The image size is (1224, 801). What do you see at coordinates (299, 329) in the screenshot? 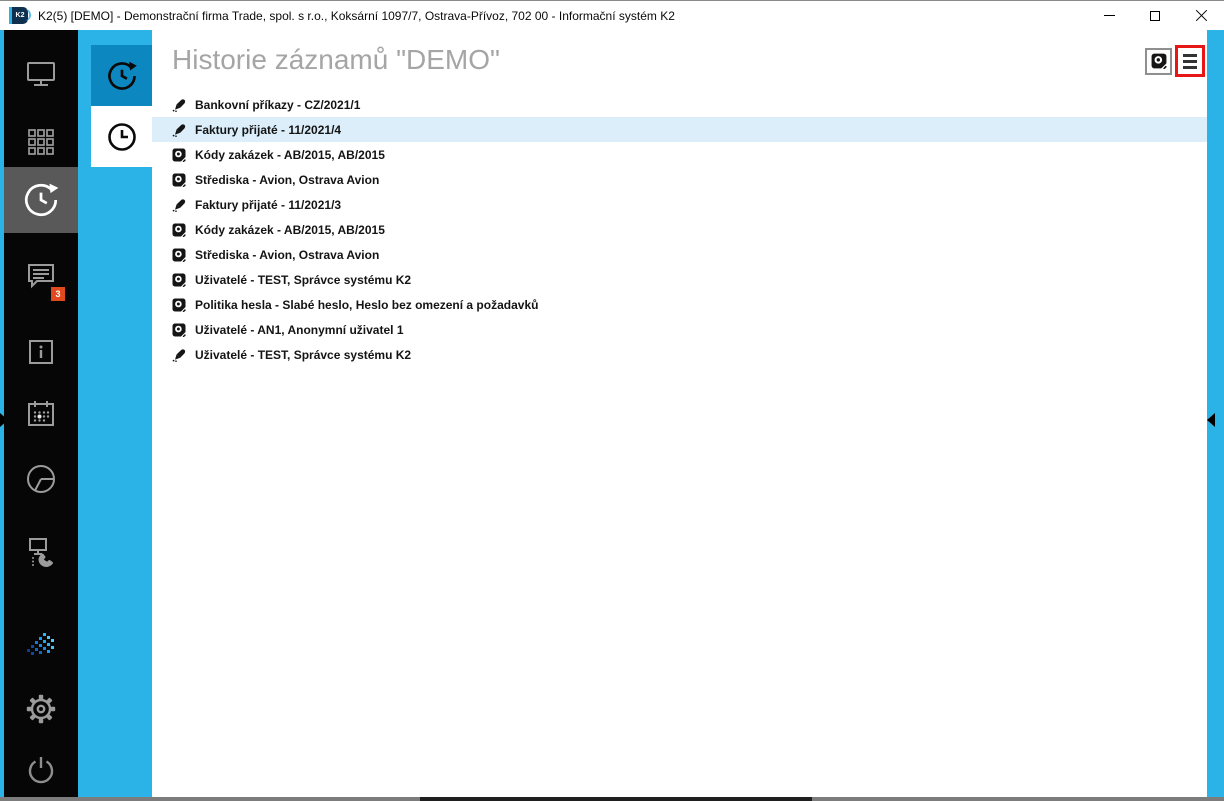
I see `record-label: Uživatelé - AN1, Anonymní uživatel 1` at bounding box center [299, 329].